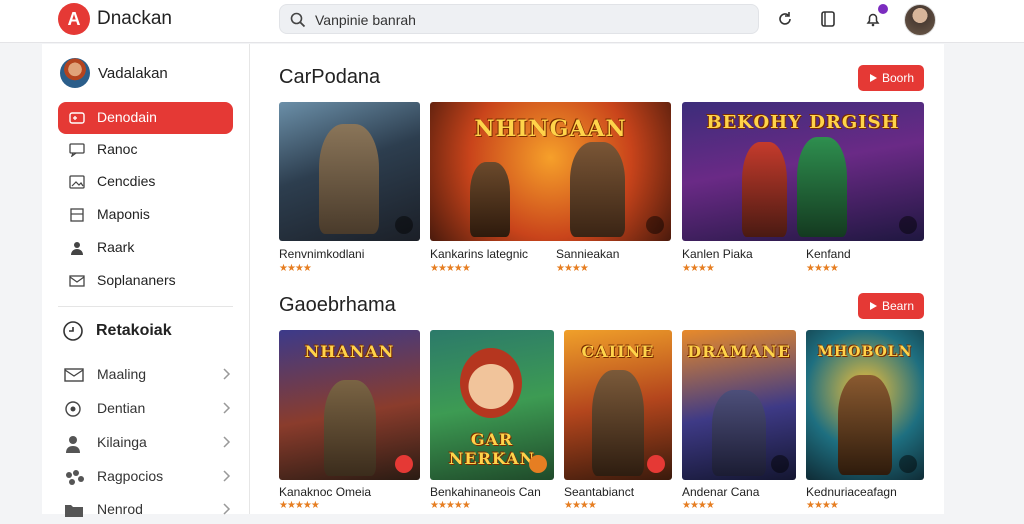 The image size is (1024, 524). Describe the element at coordinates (785, 19) in the screenshot. I see `refresh-icon` at that location.